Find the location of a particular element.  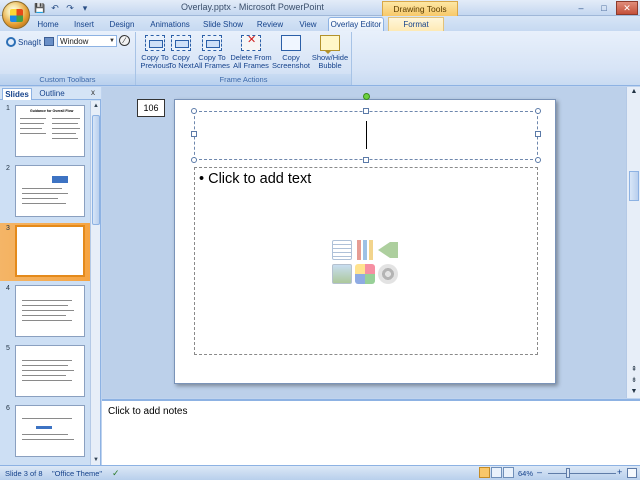

redo-icon: ↷ is located at coordinates (70, 8).